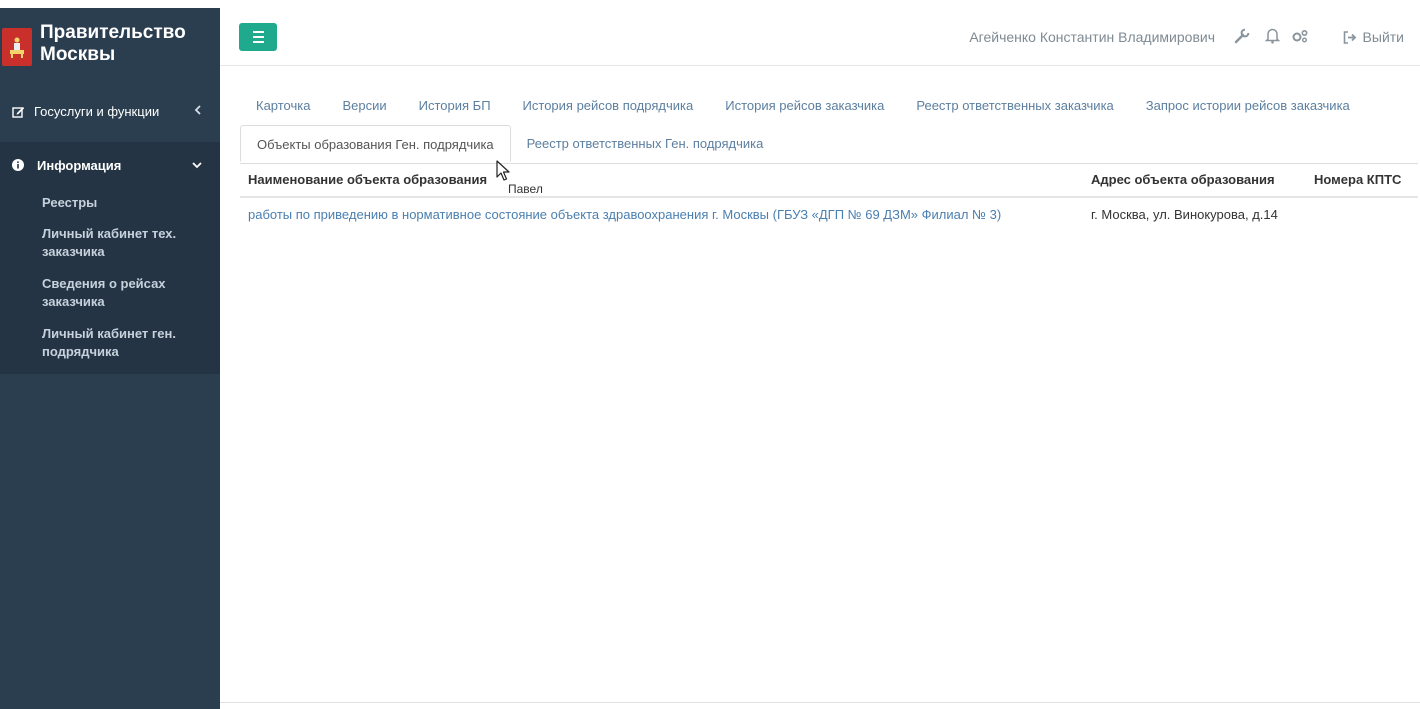 The image size is (1420, 709). I want to click on column-header-address: Адрес объекта образования, so click(1183, 179).